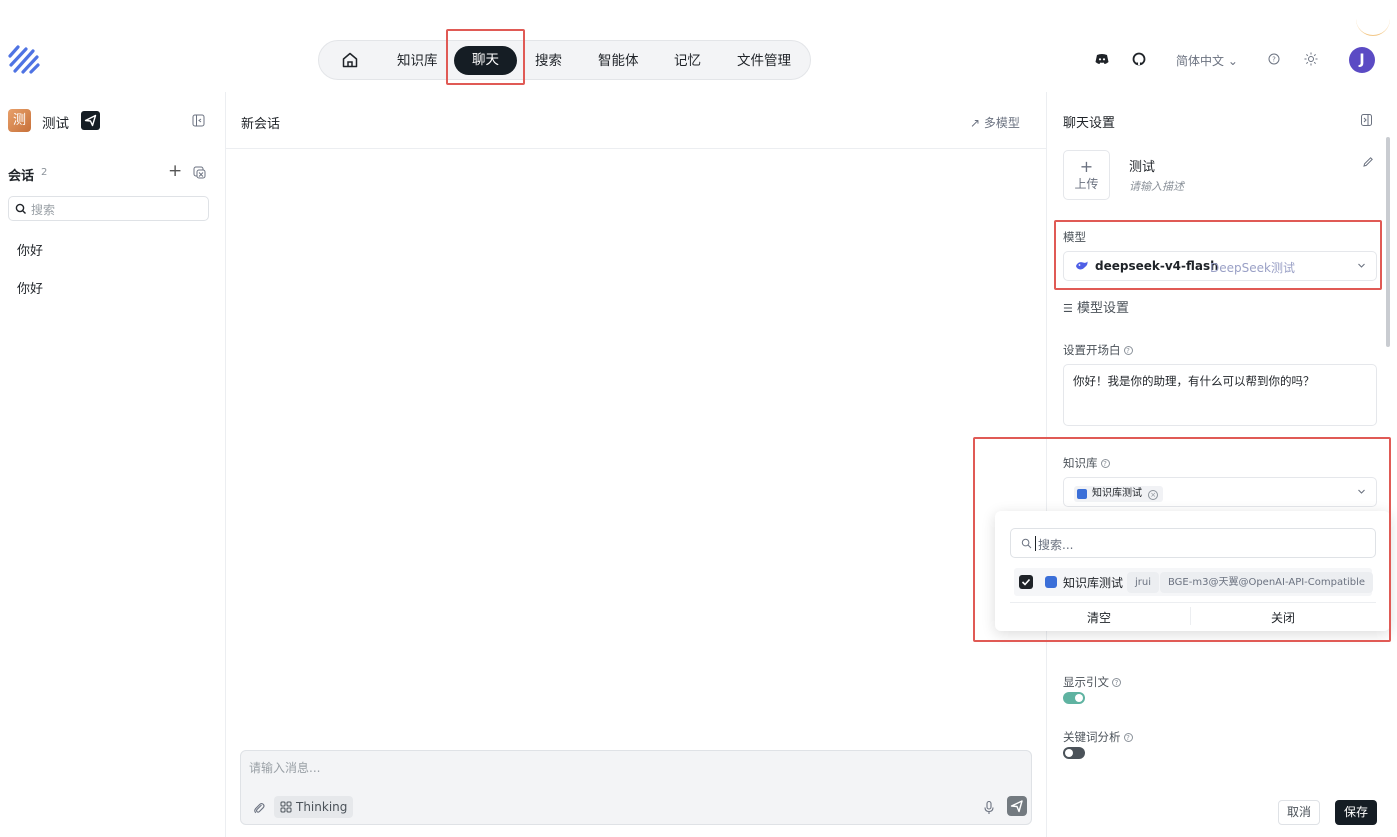 This screenshot has width=1397, height=837. I want to click on model-settings-link: ☰ 模型设置, so click(1096, 306).